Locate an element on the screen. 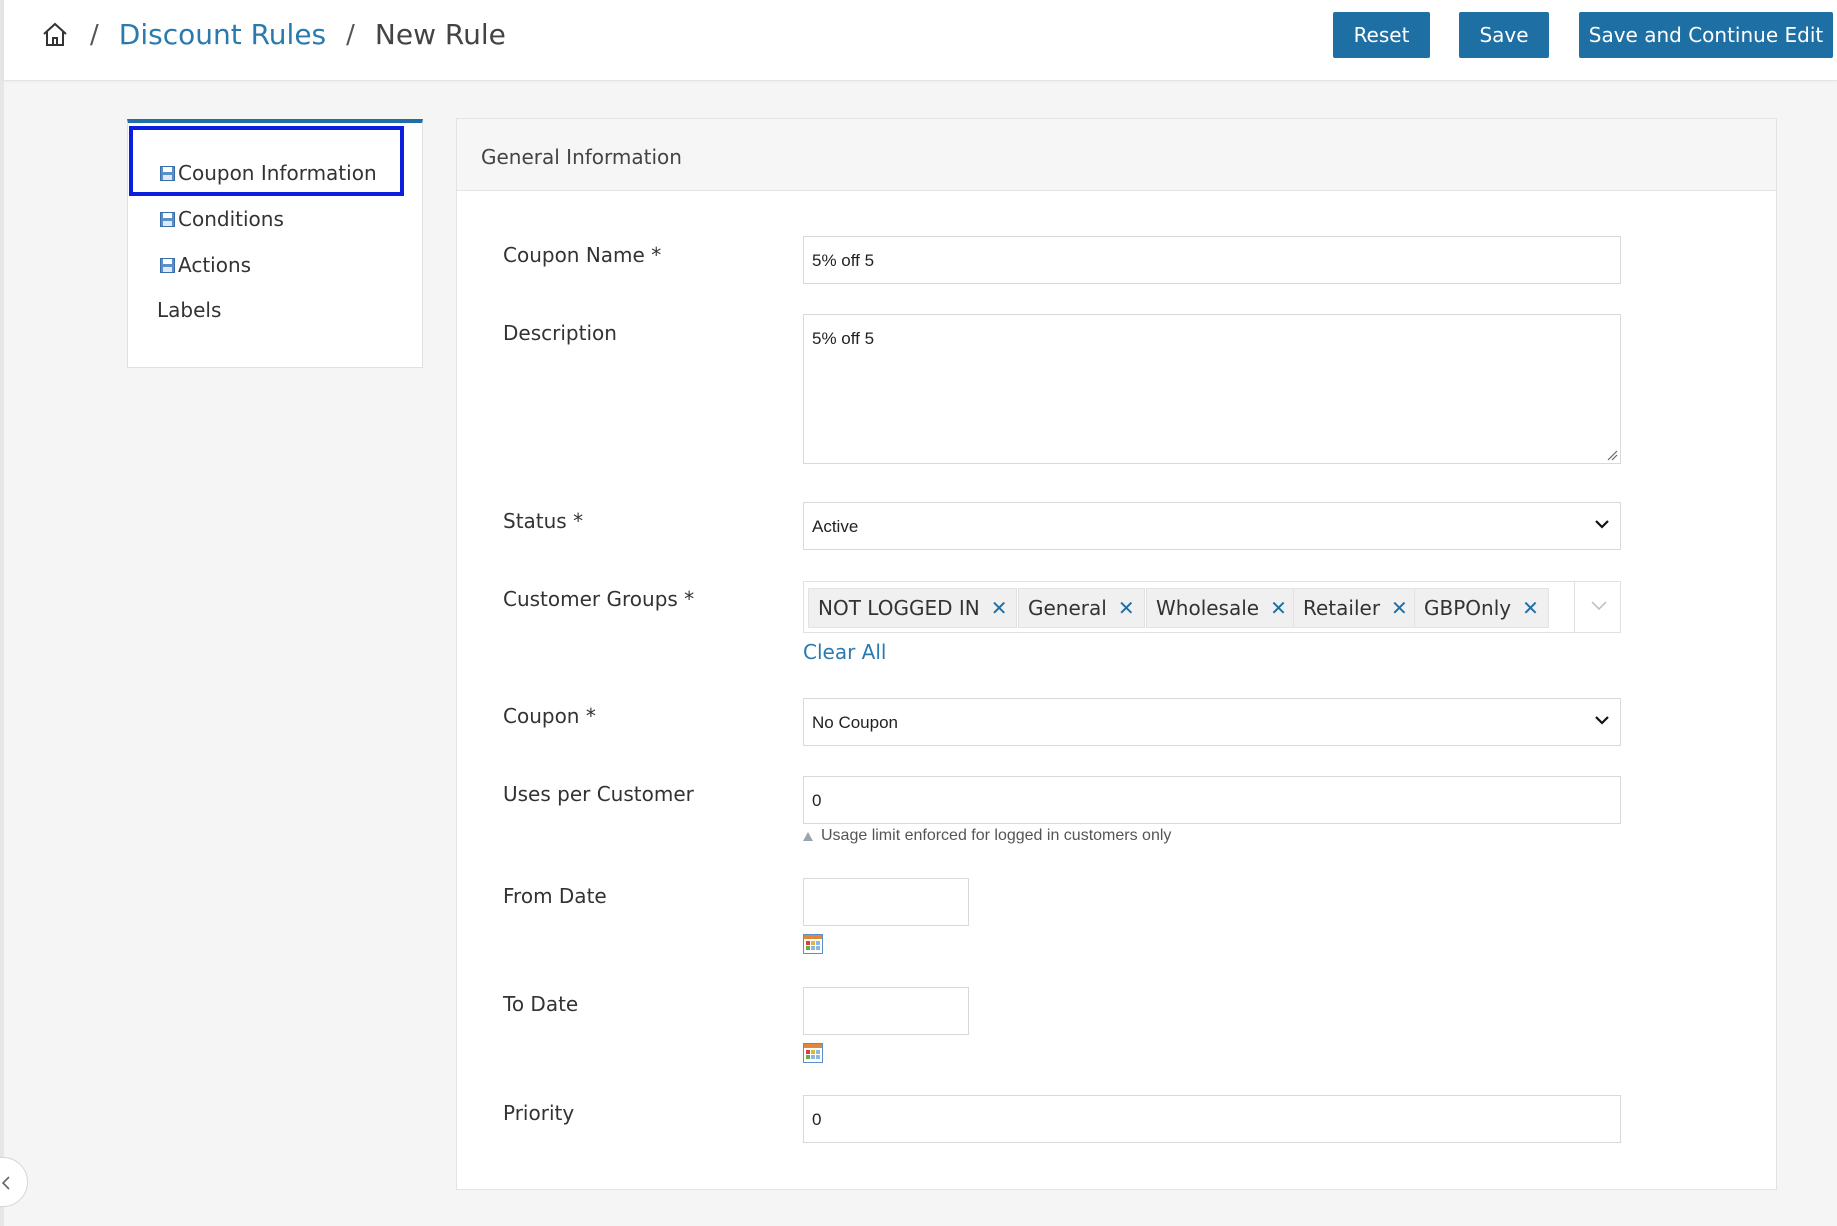  section-title: General Information is located at coordinates (581, 157).